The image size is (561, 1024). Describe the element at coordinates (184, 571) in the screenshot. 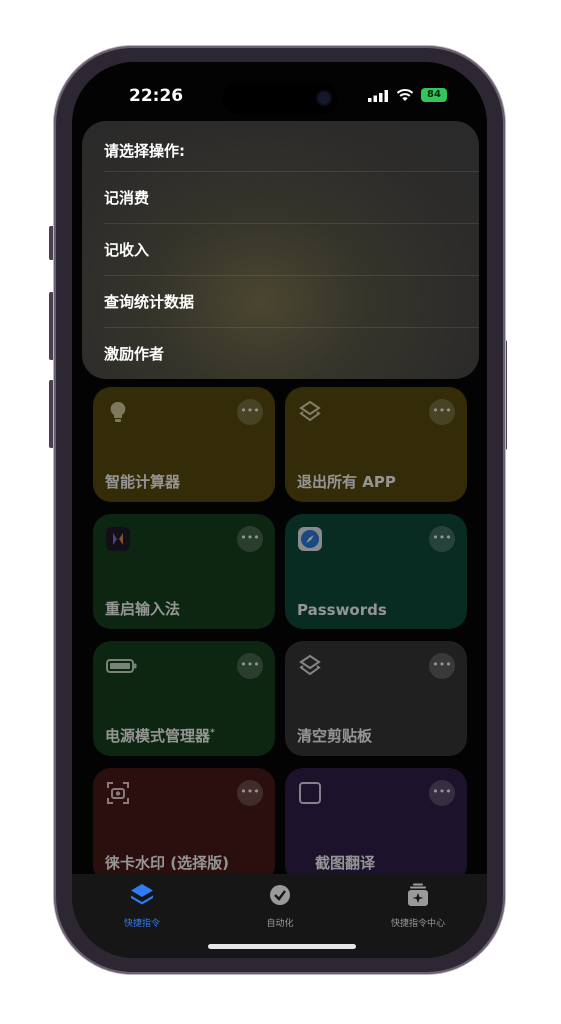

I see `shortcut-tile-restart-input-method: ••• 重启输入法` at that location.